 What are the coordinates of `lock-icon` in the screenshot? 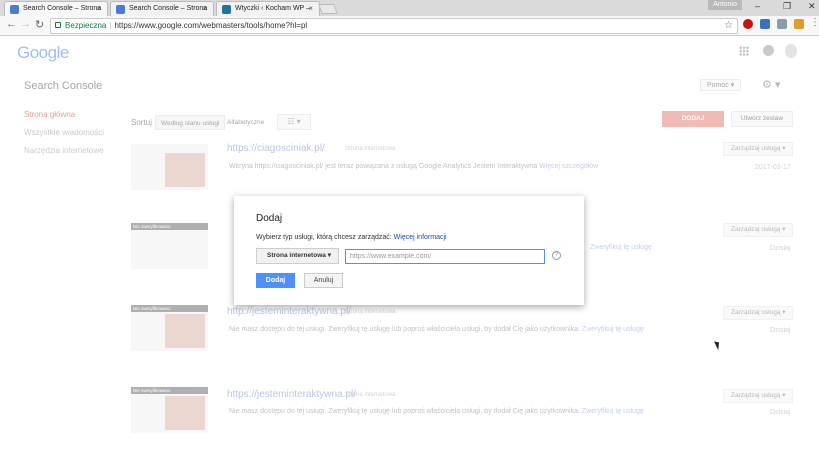 It's located at (58, 25).